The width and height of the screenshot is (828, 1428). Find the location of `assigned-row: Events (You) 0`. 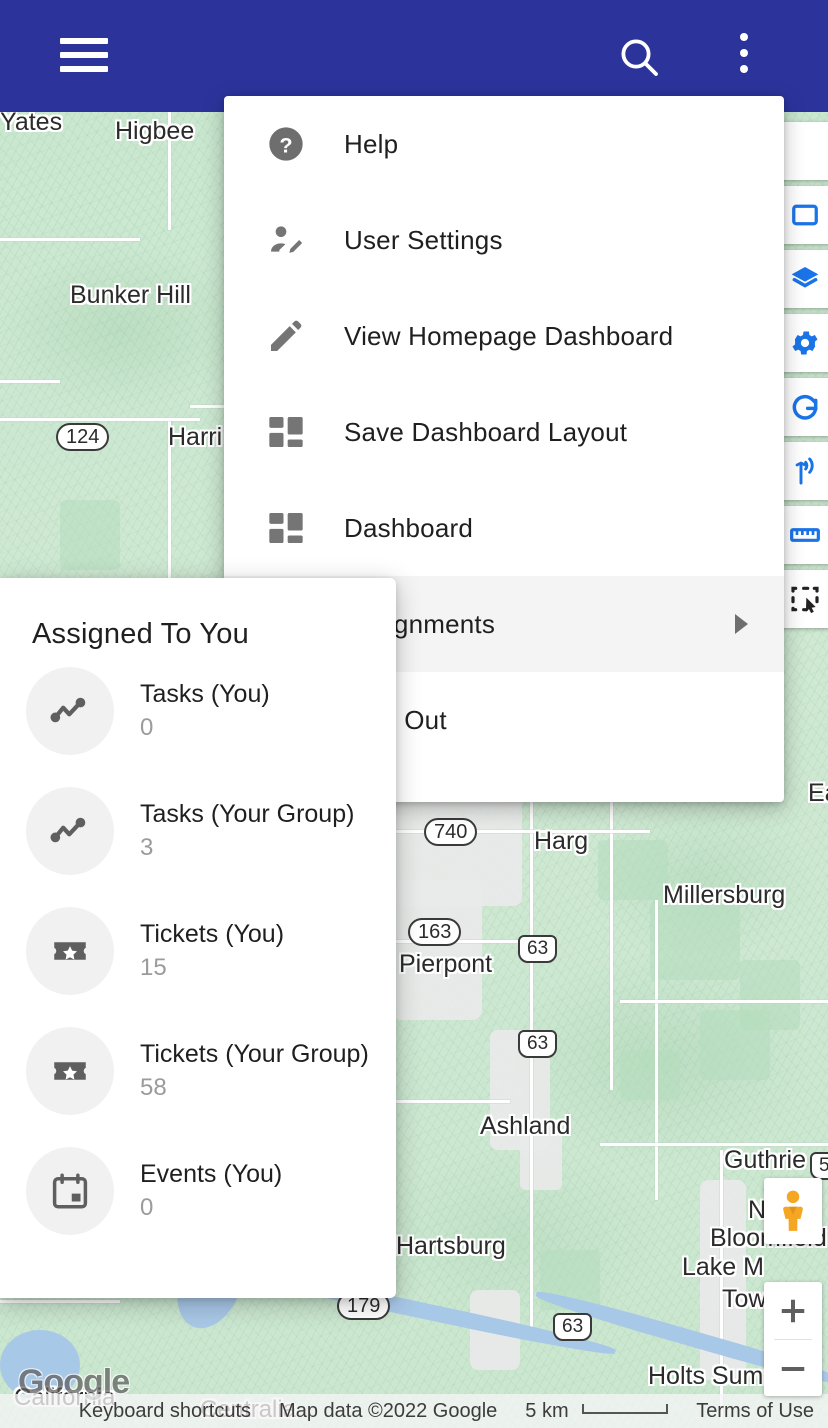

assigned-row: Events (You) 0 is located at coordinates (198, 1191).